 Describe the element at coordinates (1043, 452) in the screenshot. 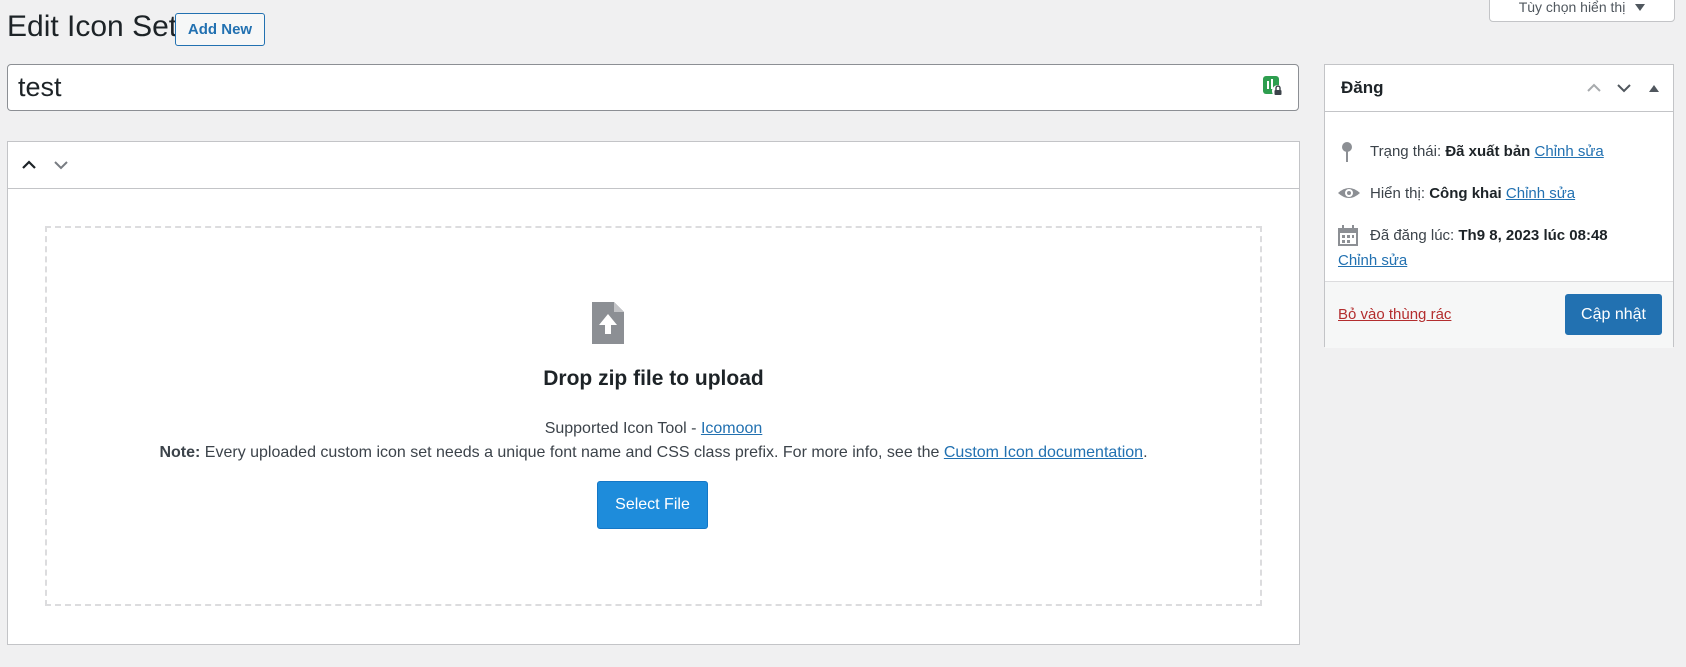

I see `custom-icon-docs-link: Custom Icon documentation` at that location.